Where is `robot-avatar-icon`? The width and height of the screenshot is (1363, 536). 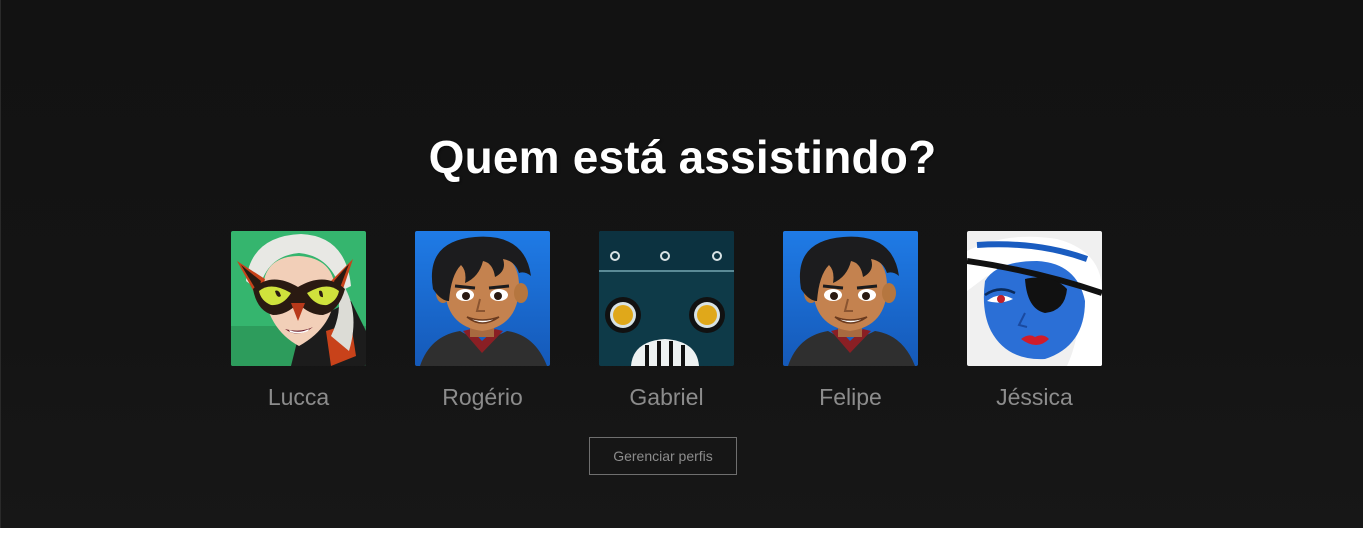 robot-avatar-icon is located at coordinates (666, 298).